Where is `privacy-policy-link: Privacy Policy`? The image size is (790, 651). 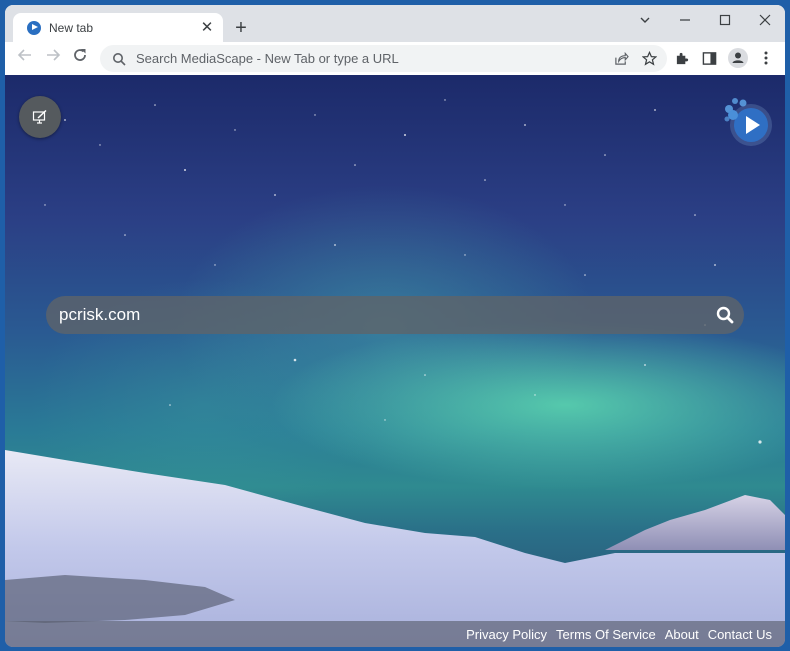 privacy-policy-link: Privacy Policy is located at coordinates (506, 634).